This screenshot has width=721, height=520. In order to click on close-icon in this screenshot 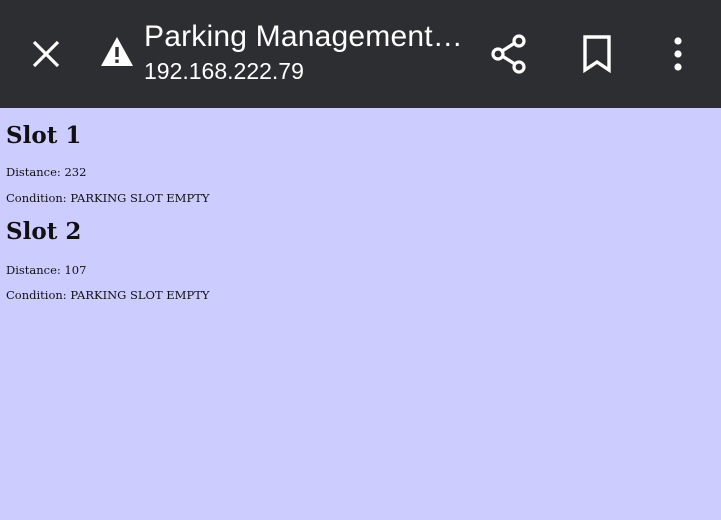, I will do `click(46, 54)`.